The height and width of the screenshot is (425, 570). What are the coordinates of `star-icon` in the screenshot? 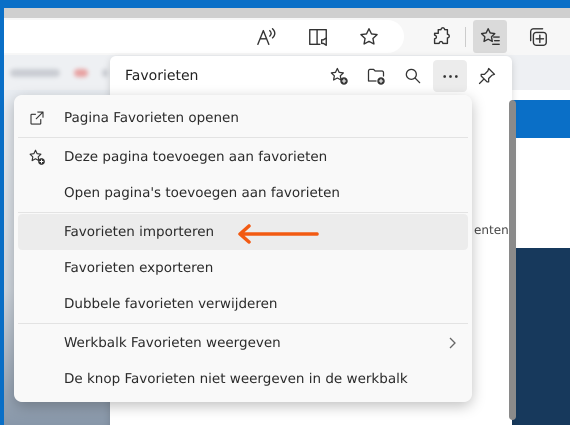 It's located at (369, 37).